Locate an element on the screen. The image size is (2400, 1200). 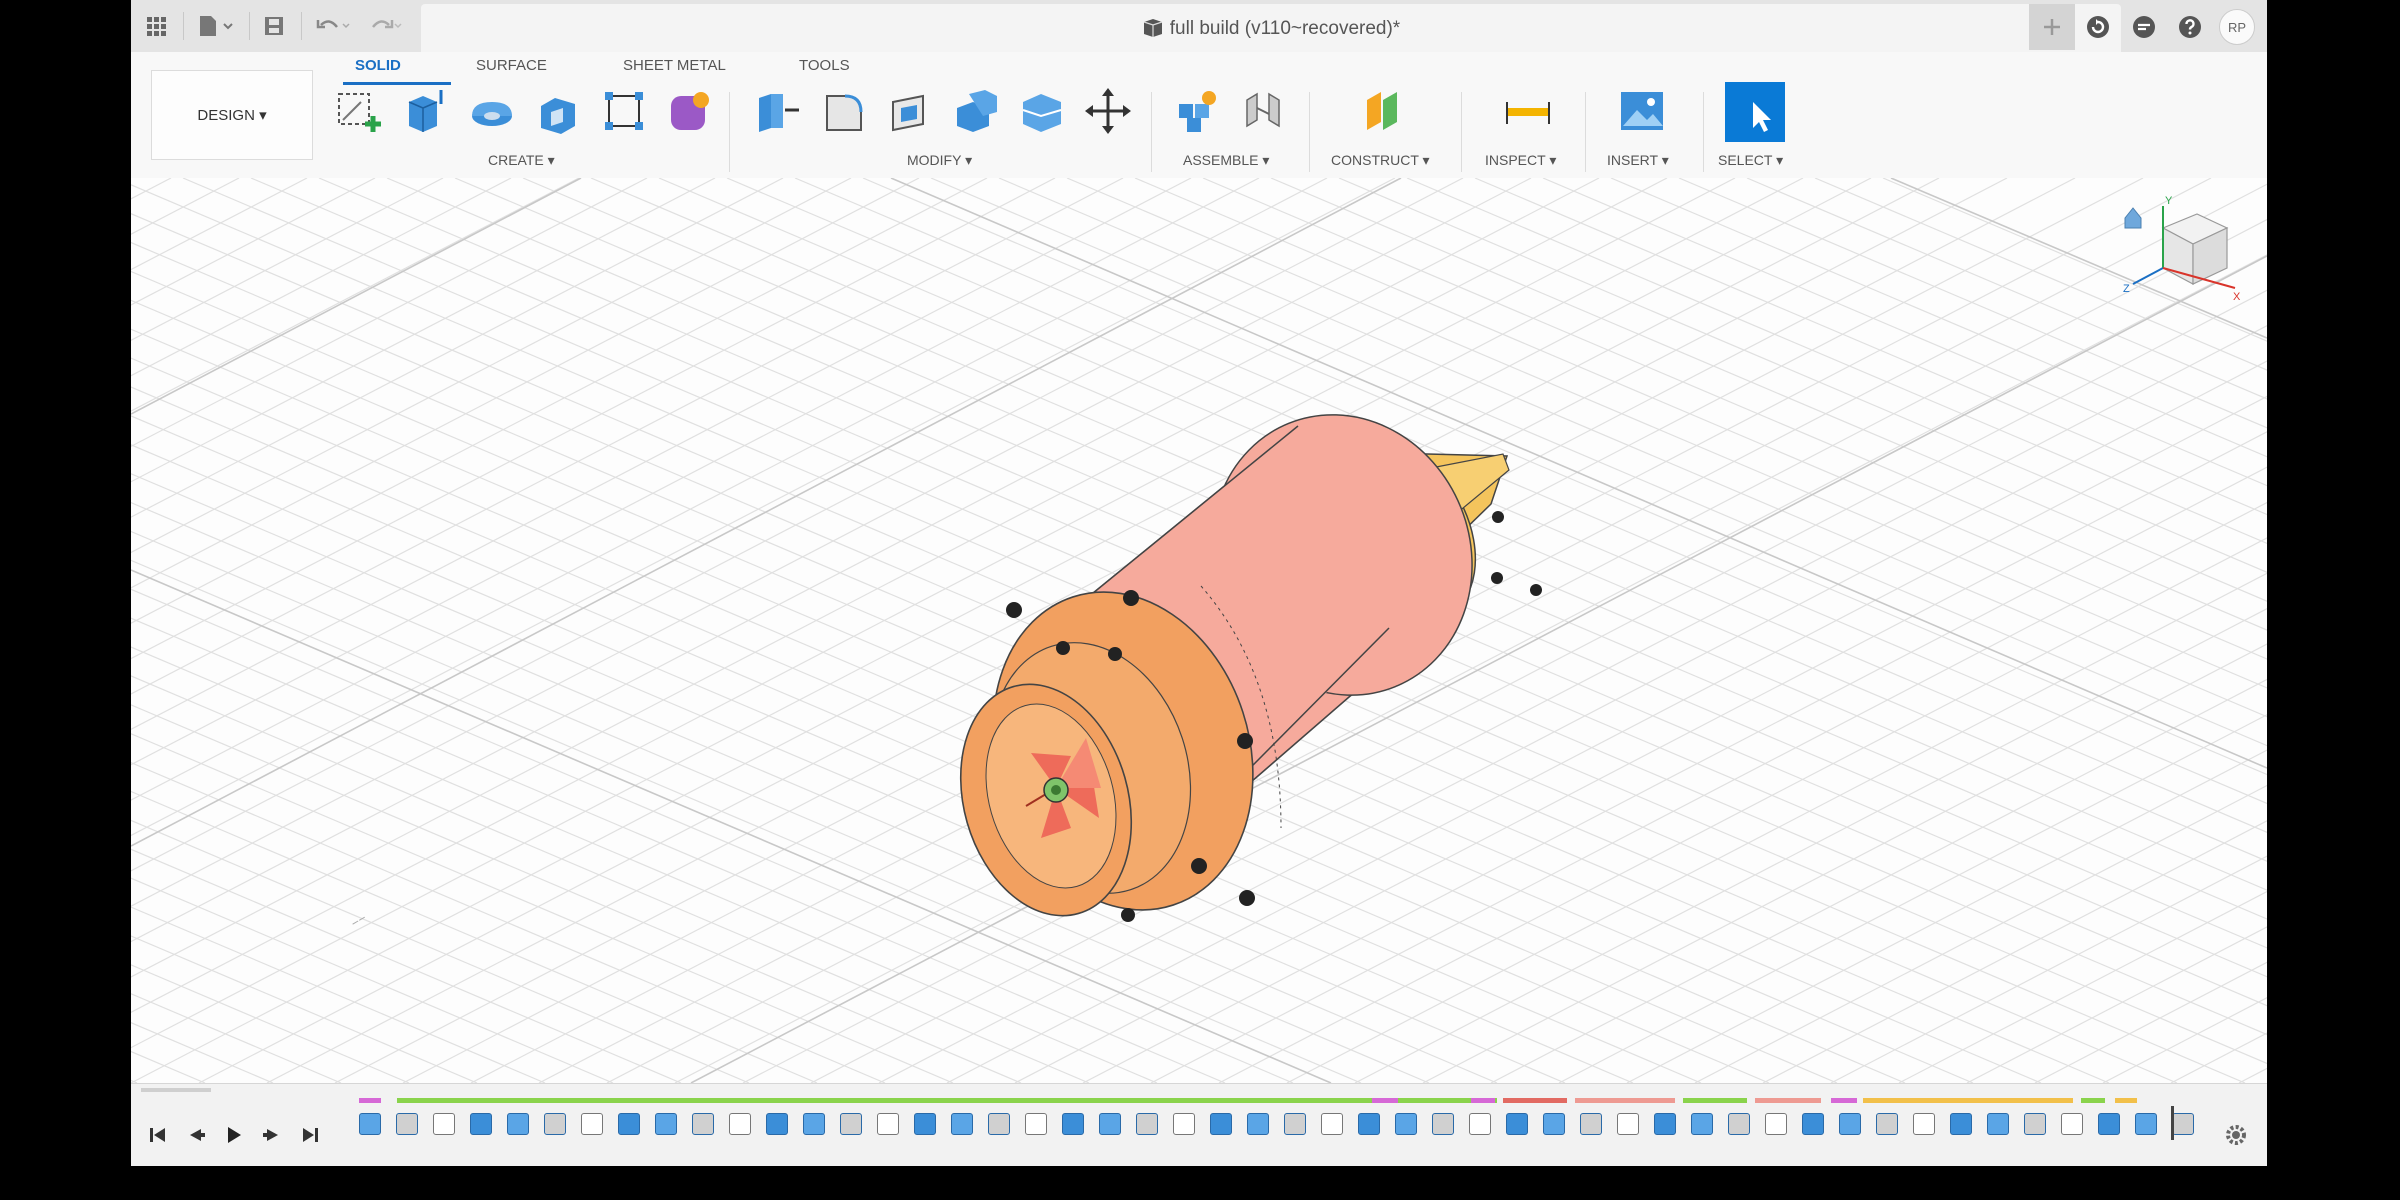
workspace-switcher: DESIGN ▾ is located at coordinates (232, 115).